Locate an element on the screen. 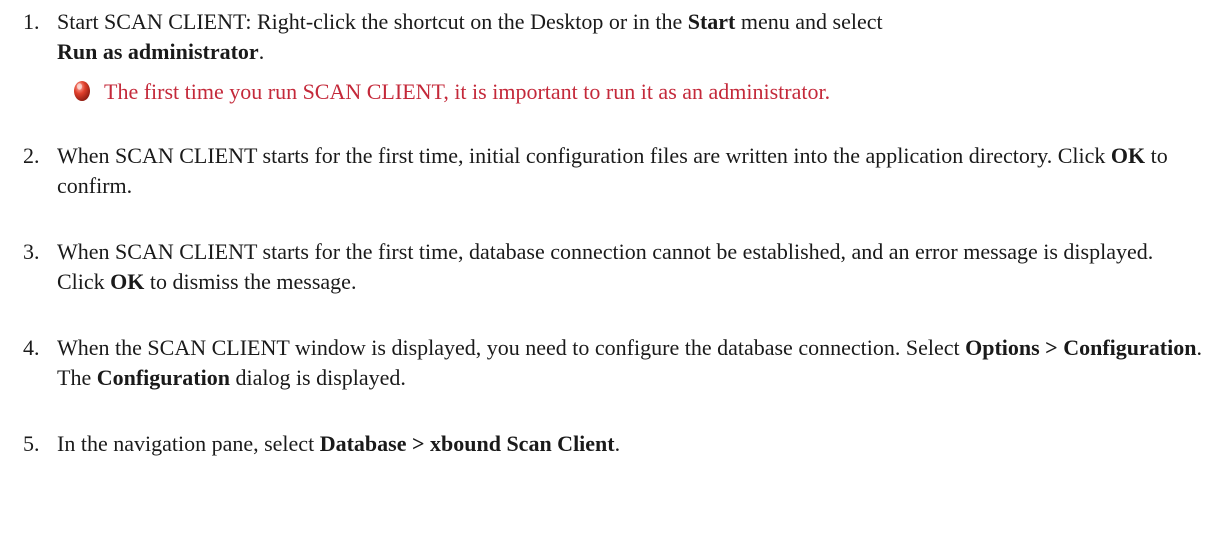 Image resolution: width=1215 pixels, height=533 pixels. step-text-part: menu and select is located at coordinates (809, 21).